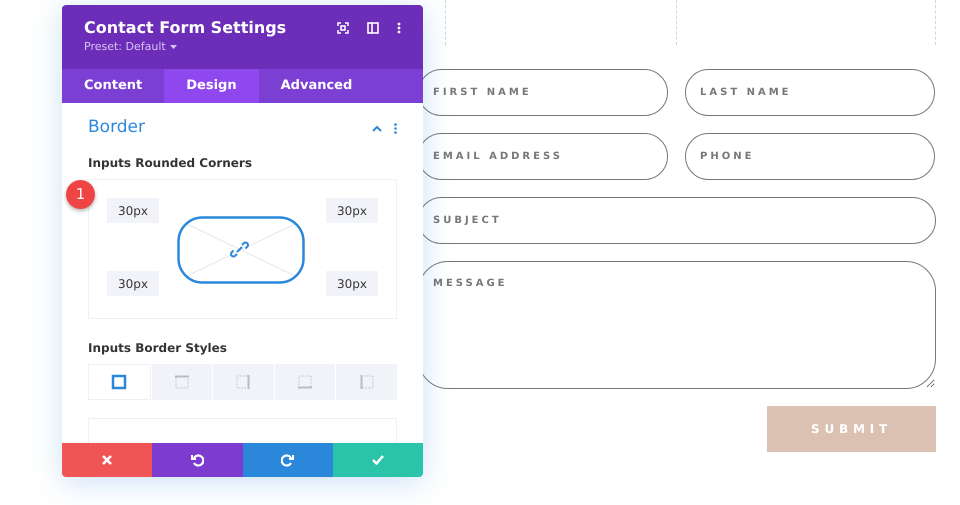  What do you see at coordinates (316, 86) in the screenshot?
I see `tab: Advanced` at bounding box center [316, 86].